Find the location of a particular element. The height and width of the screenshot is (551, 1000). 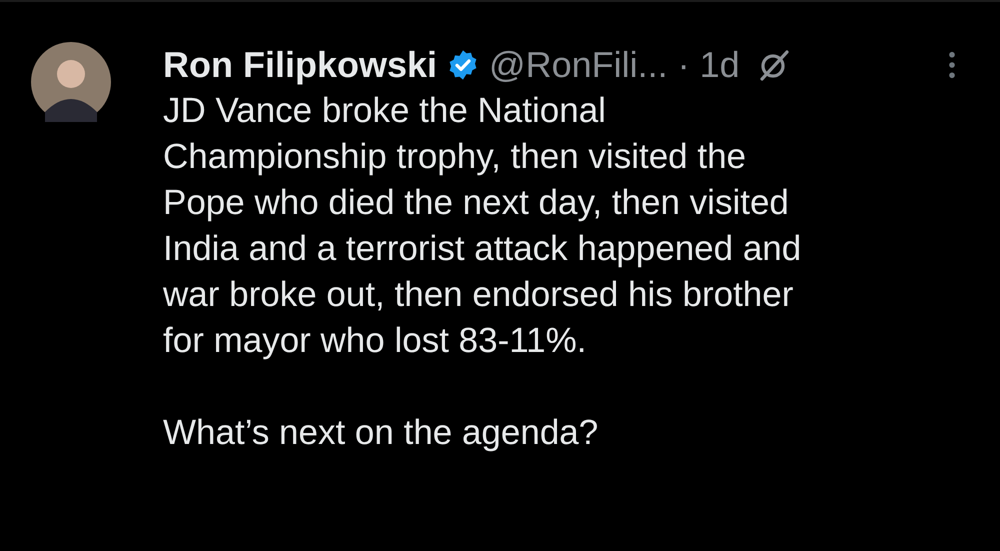

more-icon is located at coordinates (952, 65).